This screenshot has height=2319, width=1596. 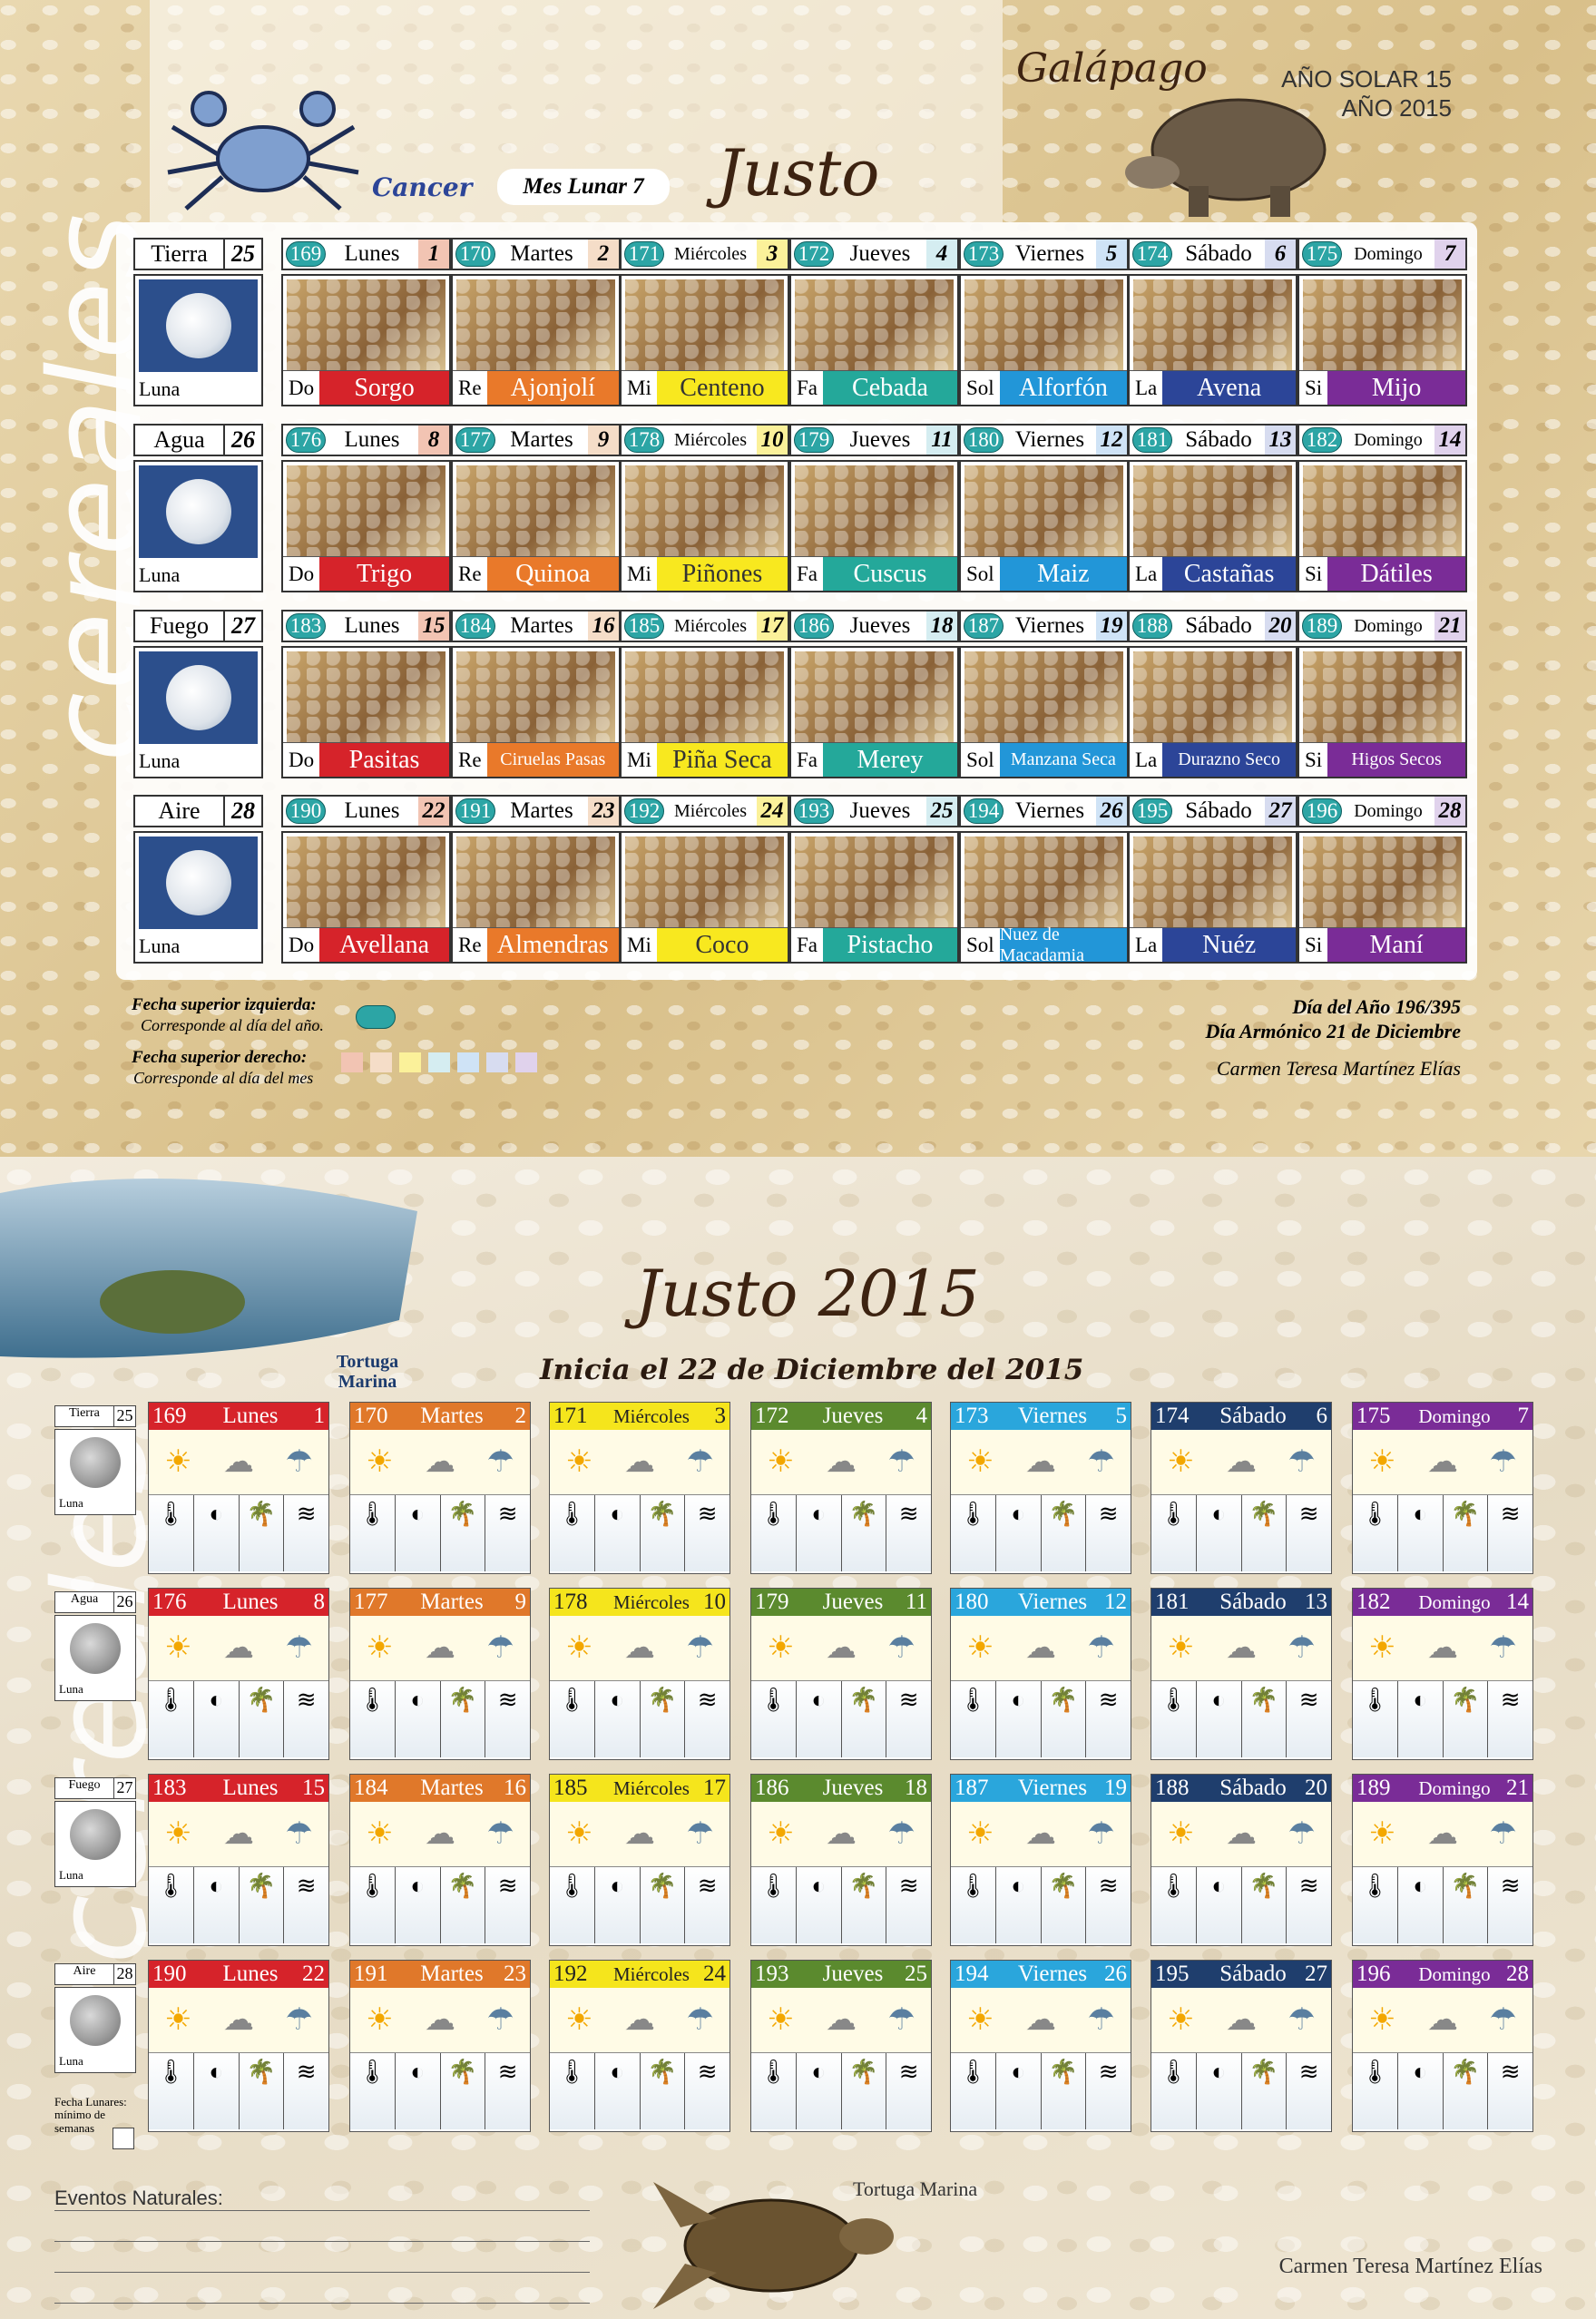 What do you see at coordinates (874, 897) in the screenshot?
I see `food-cell: Fa Pistacho` at bounding box center [874, 897].